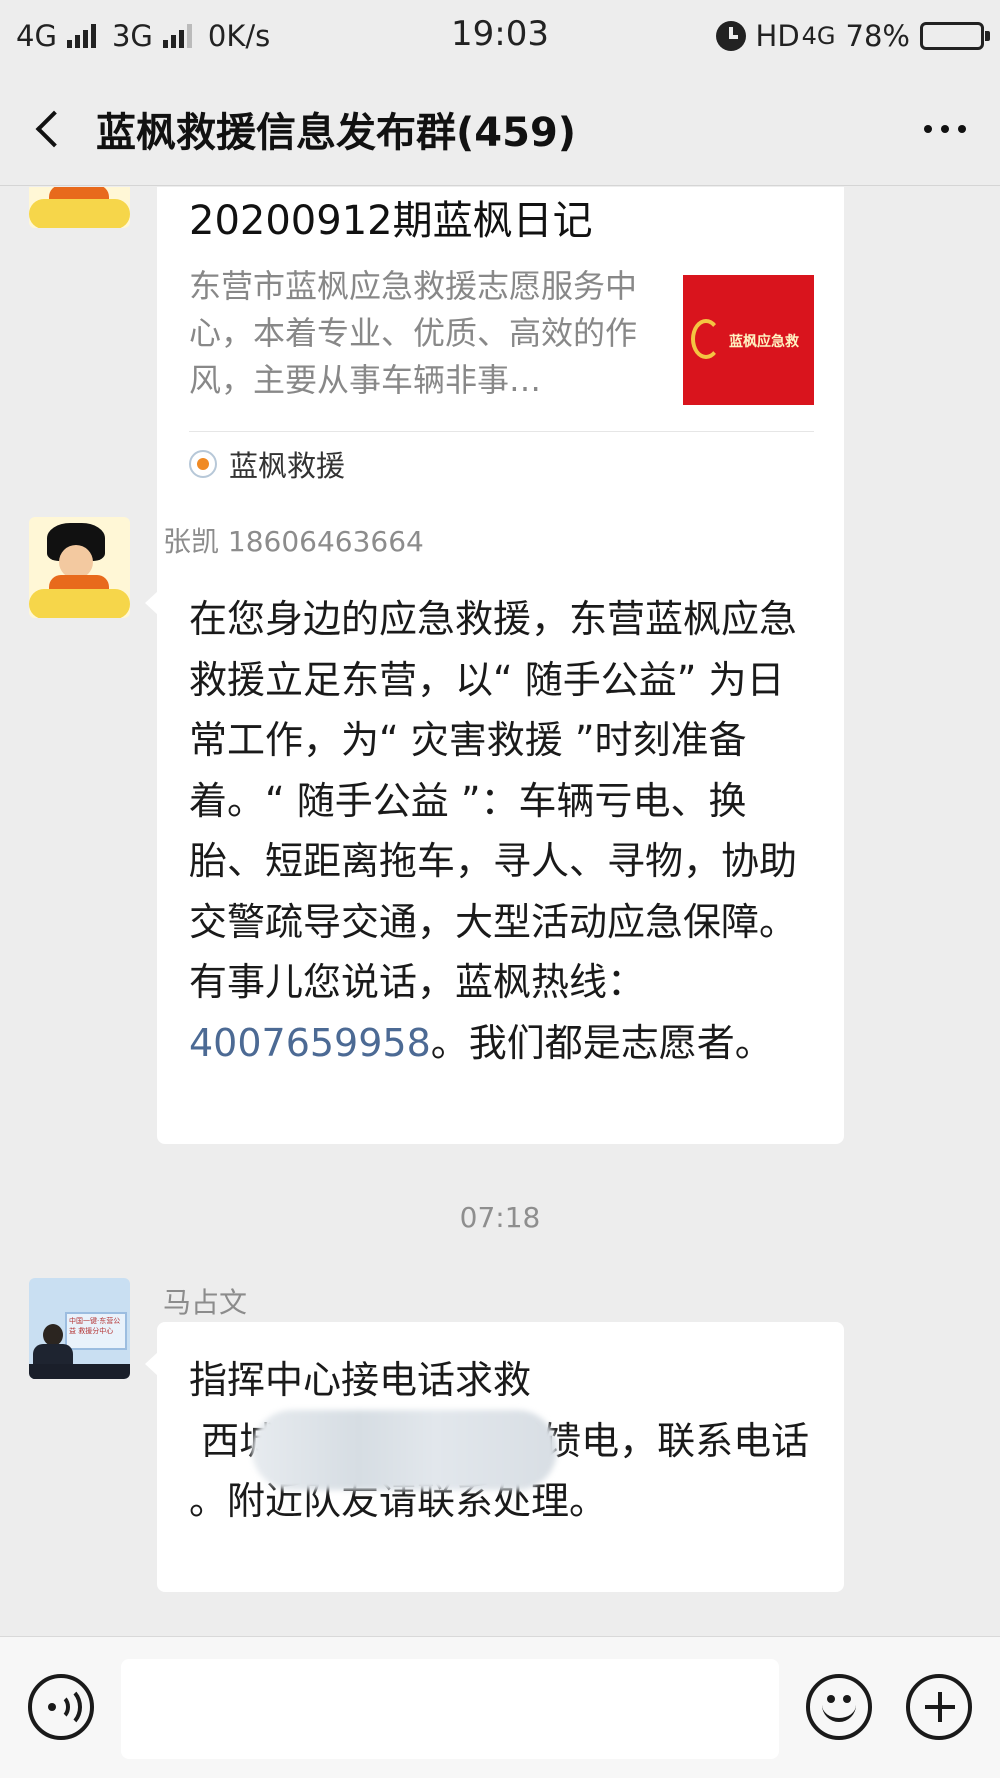 The height and width of the screenshot is (1778, 1000). I want to click on card-source-name: 蓝枫救援, so click(287, 466).